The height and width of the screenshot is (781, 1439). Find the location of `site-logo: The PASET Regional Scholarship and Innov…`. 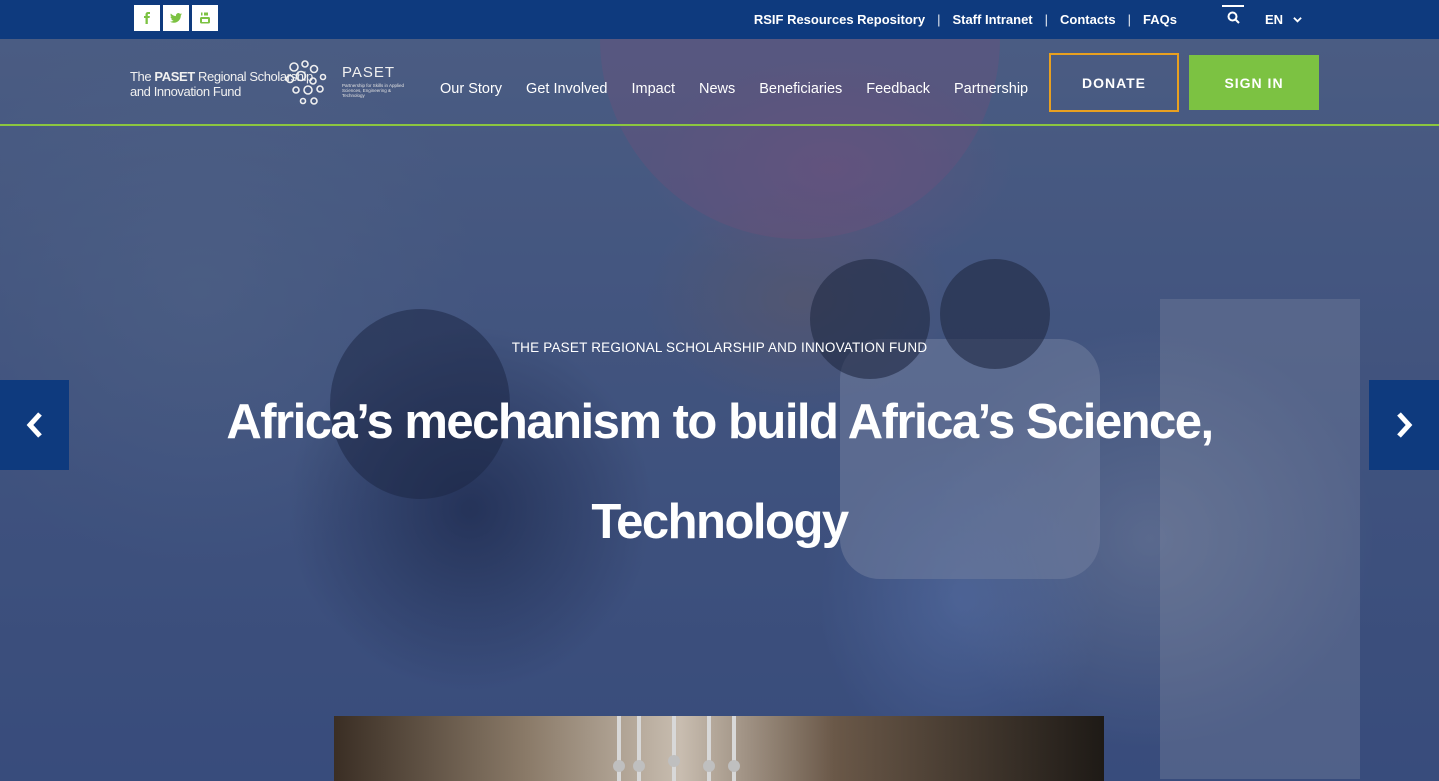

site-logo: The PASET Regional Scholarship and Innov… is located at coordinates (270, 84).